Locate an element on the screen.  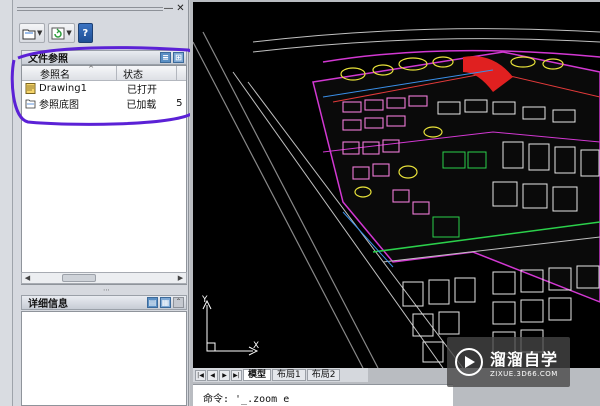
details-title: 详细信息 is located at coordinates (48, 304).